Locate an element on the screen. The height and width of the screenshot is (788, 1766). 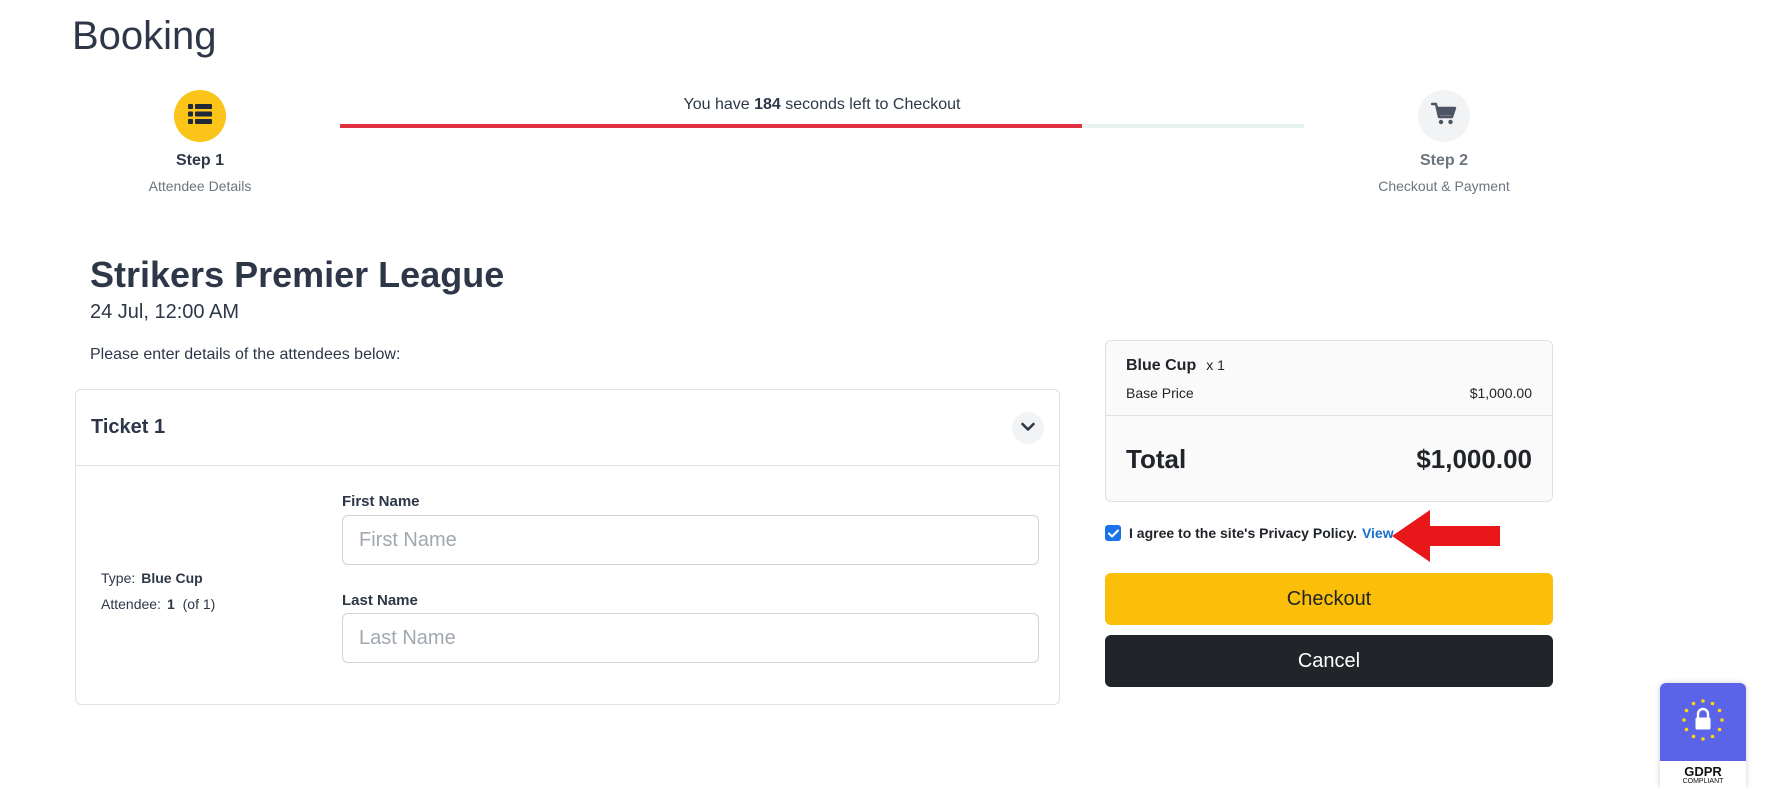
collapse-toggle-button is located at coordinates (1028, 427).